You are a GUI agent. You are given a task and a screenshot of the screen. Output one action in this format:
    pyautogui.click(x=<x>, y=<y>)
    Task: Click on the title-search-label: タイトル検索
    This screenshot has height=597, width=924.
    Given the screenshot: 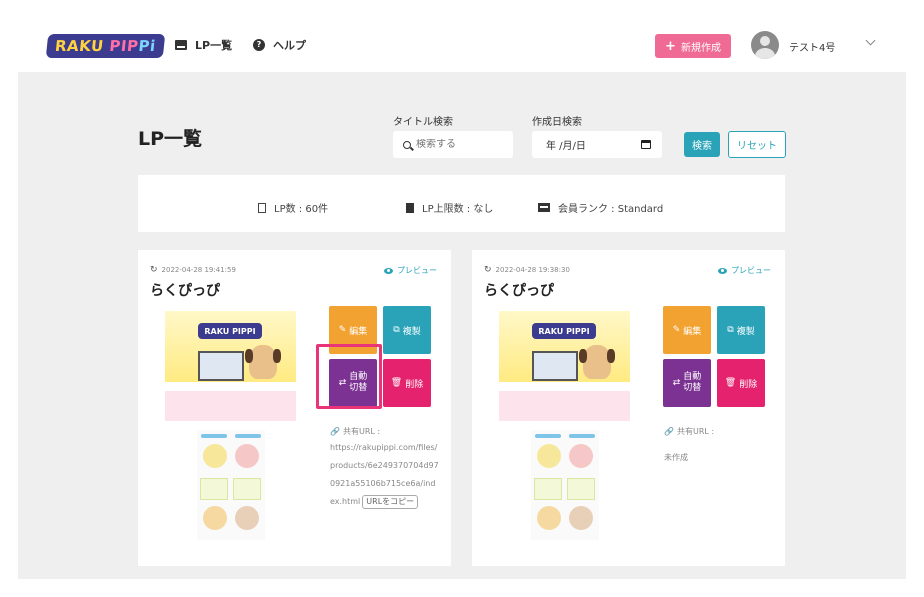 What is the action you would take?
    pyautogui.click(x=423, y=122)
    